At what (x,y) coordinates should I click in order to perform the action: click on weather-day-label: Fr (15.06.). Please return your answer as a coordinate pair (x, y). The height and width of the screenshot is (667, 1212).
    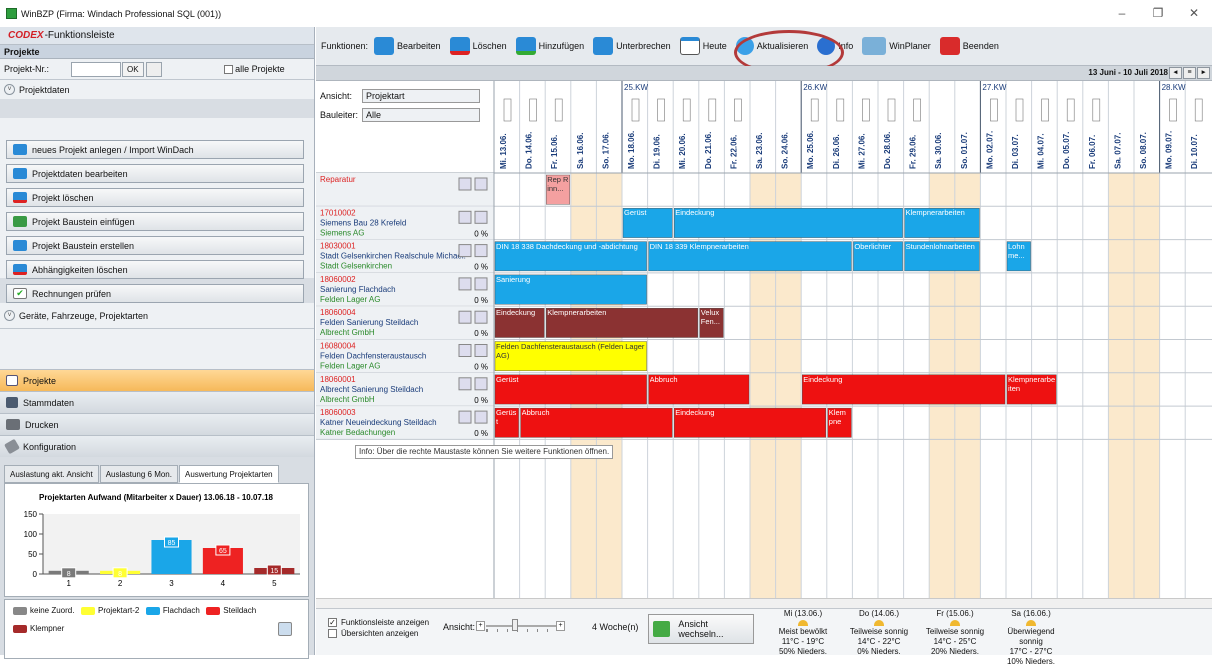
    Looking at the image, I should click on (955, 613).